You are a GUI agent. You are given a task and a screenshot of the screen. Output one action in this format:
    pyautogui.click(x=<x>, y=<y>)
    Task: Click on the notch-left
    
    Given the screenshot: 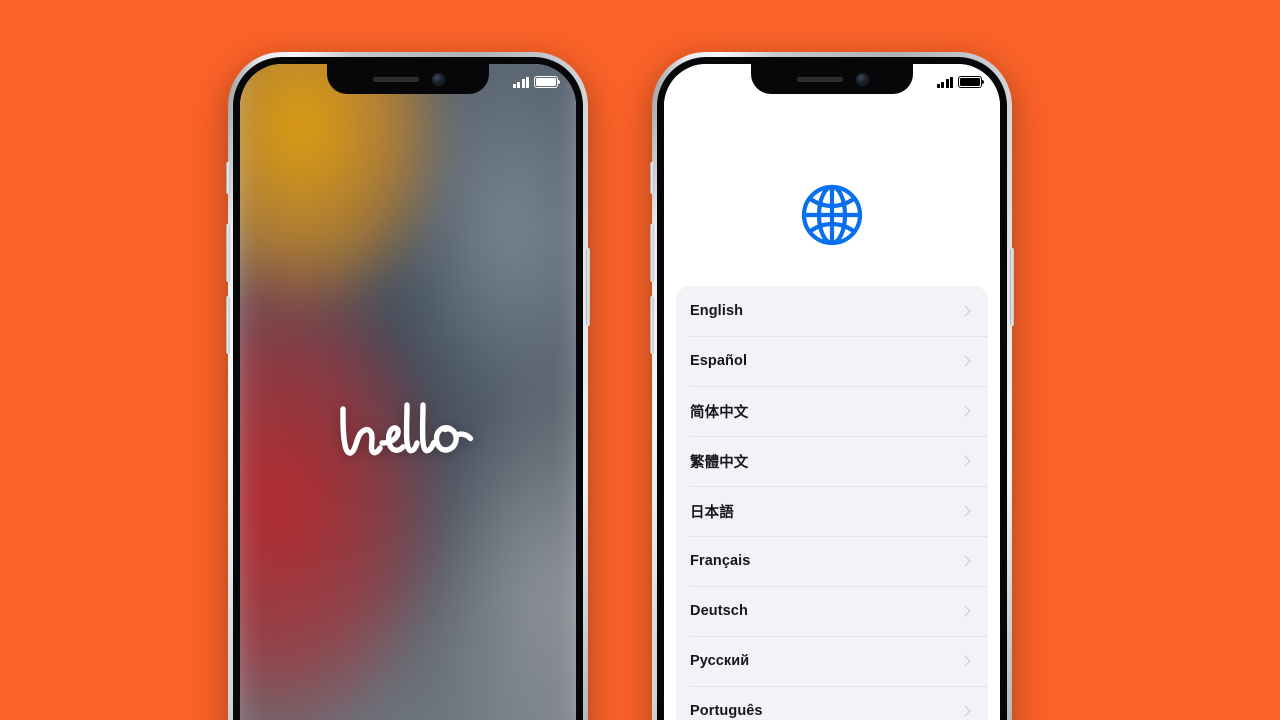 What is the action you would take?
    pyautogui.click(x=408, y=79)
    